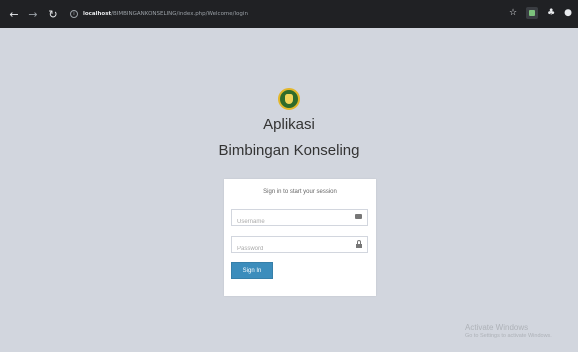 This screenshot has width=578, height=352. What do you see at coordinates (551, 13) in the screenshot?
I see `puzzle-icon: ♣` at bounding box center [551, 13].